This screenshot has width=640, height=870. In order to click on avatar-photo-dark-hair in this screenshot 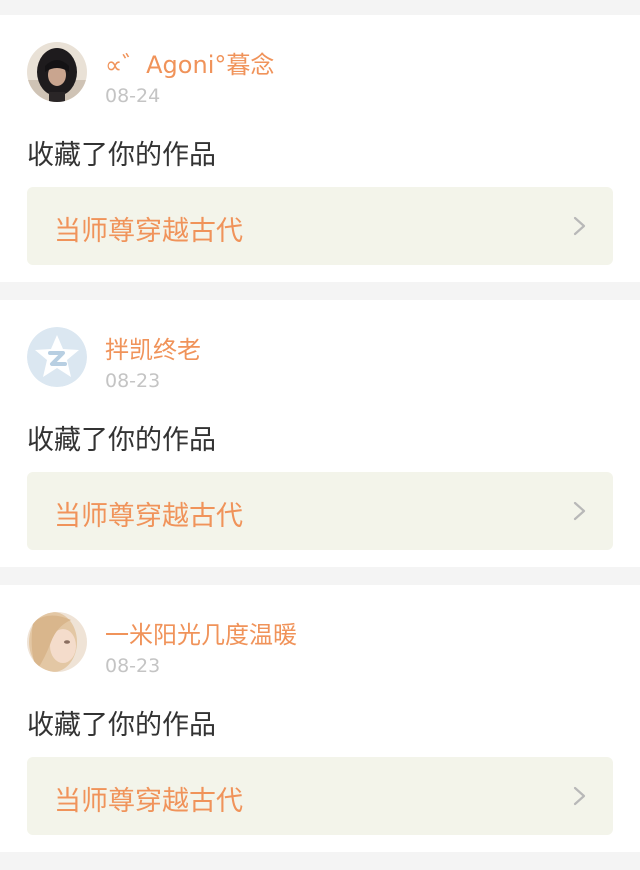, I will do `click(57, 72)`.